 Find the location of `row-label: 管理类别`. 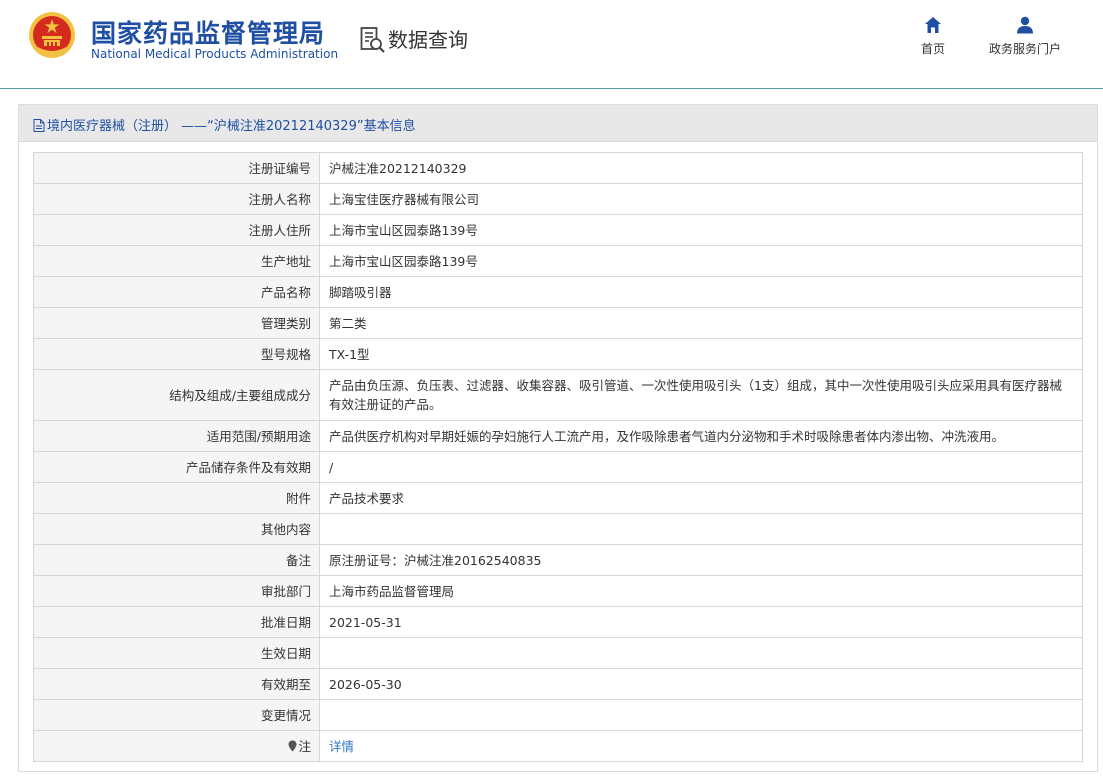

row-label: 管理类别 is located at coordinates (176, 323).